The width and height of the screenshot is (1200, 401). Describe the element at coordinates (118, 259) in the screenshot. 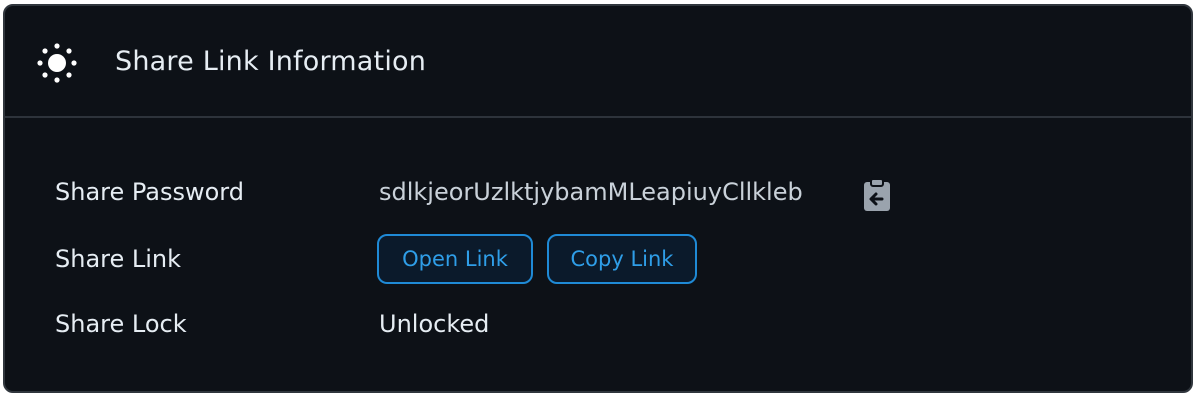

I see `share-link-label: Share Link` at that location.